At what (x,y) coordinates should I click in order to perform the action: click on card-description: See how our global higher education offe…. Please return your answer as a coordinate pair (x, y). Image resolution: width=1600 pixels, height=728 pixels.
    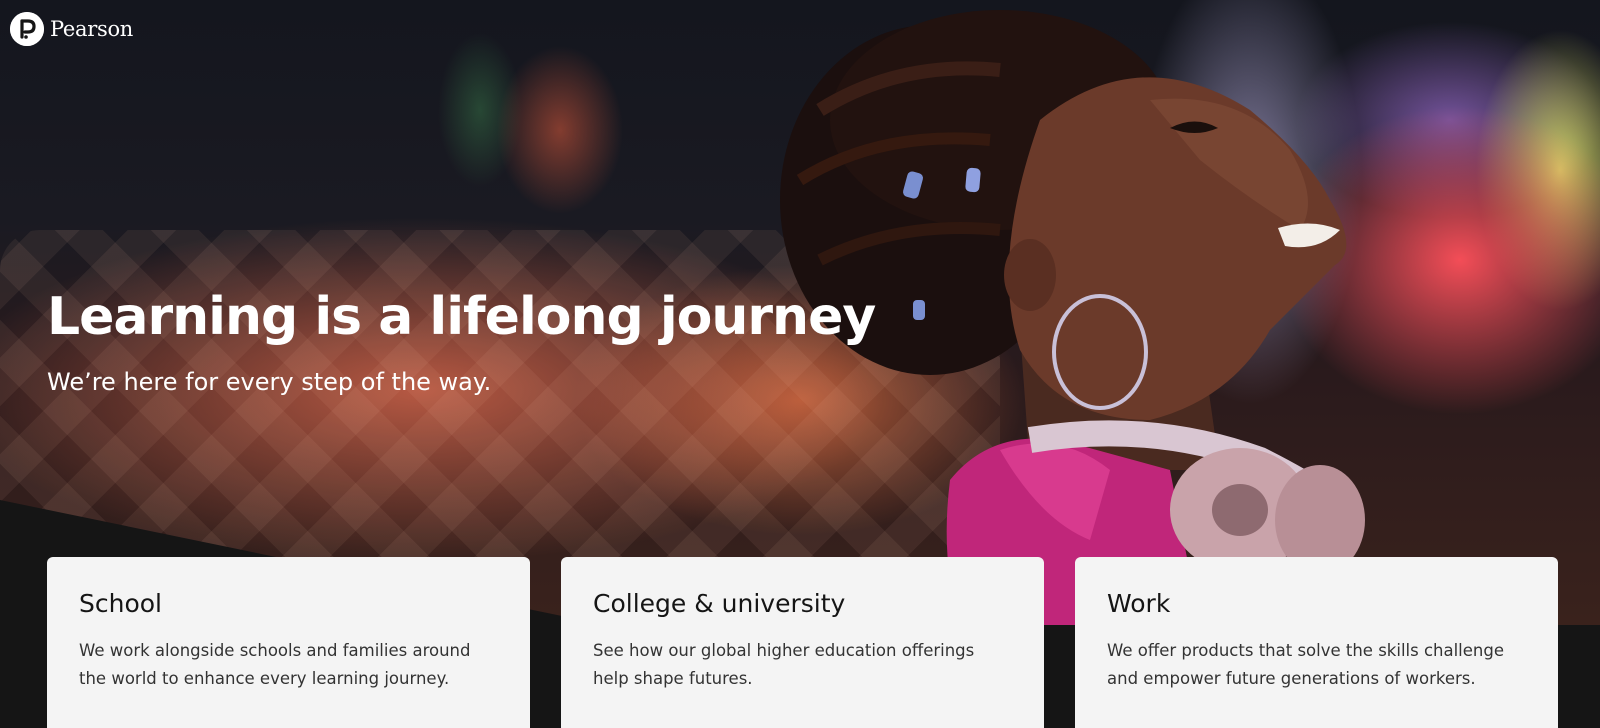
    Looking at the image, I should click on (784, 664).